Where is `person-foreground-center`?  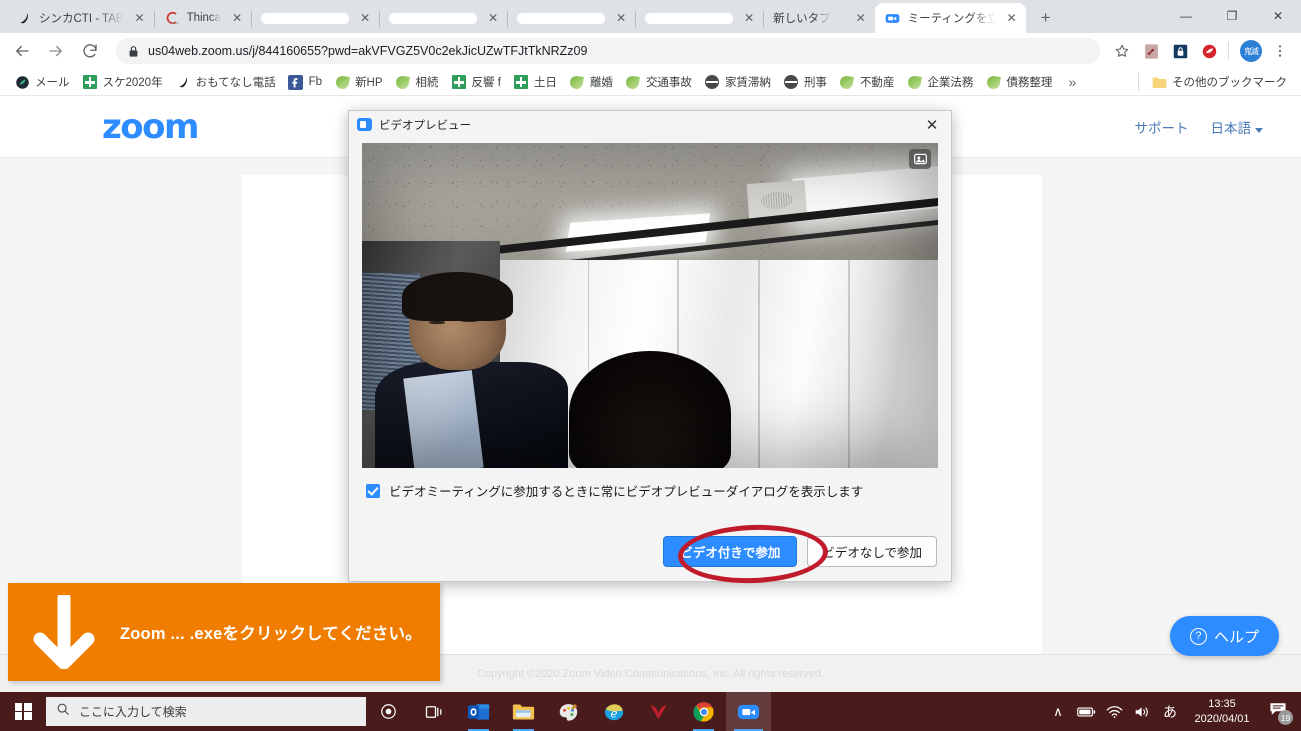 person-foreground-center is located at coordinates (650, 409).